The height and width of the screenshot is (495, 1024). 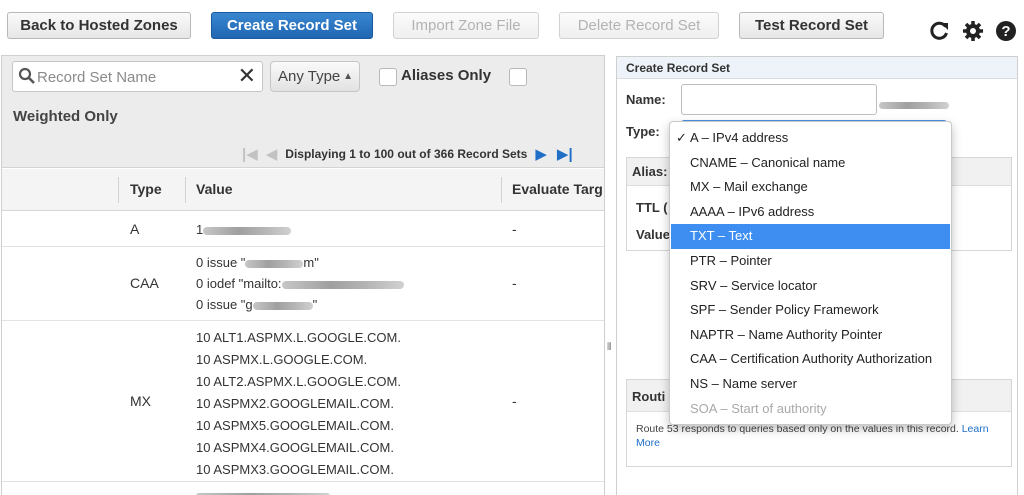 I want to click on type-option-srv: SRV – Service locator, so click(x=810, y=286).